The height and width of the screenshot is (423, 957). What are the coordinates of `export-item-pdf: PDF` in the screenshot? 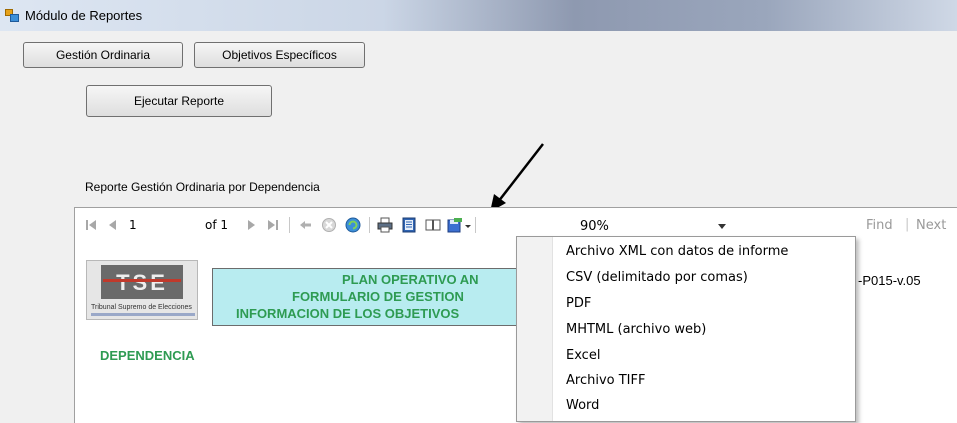 It's located at (578, 303).